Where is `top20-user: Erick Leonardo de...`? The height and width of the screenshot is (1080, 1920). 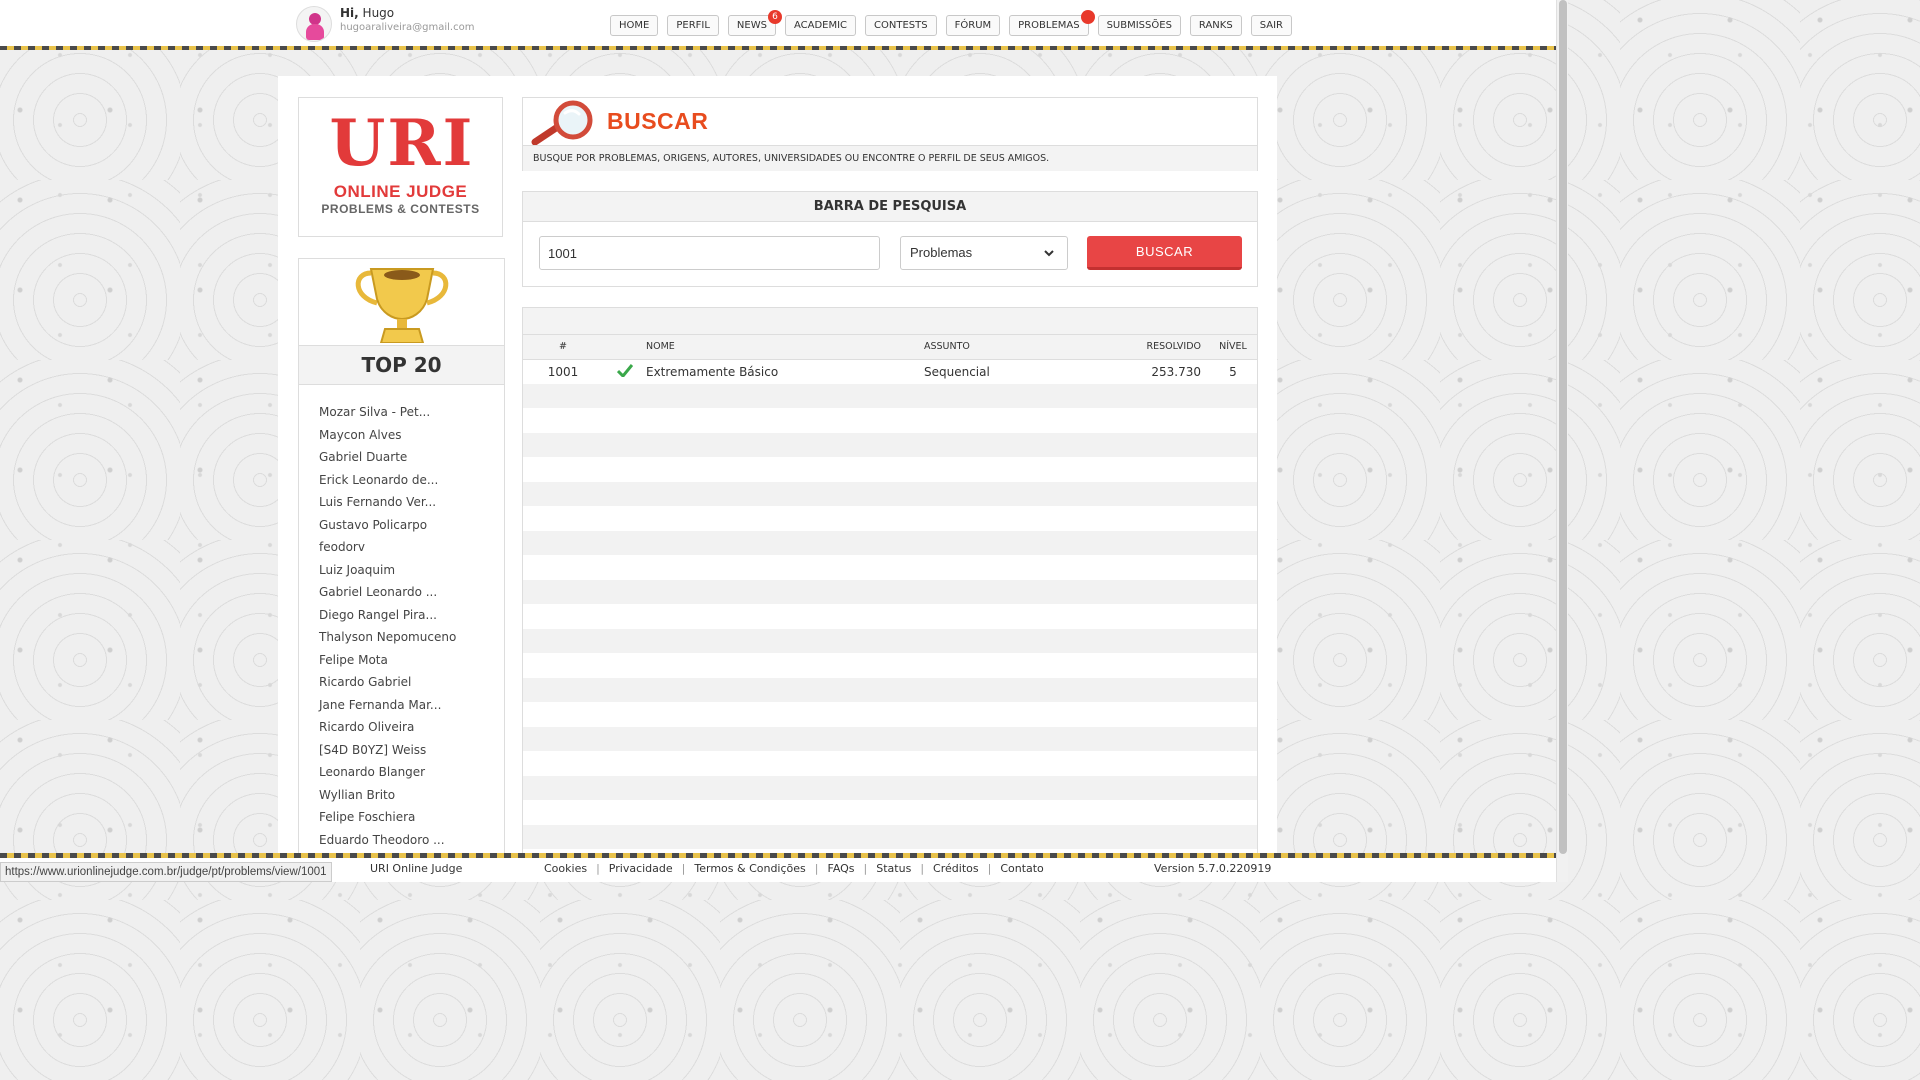
top20-user: Erick Leonardo de... is located at coordinates (411, 480).